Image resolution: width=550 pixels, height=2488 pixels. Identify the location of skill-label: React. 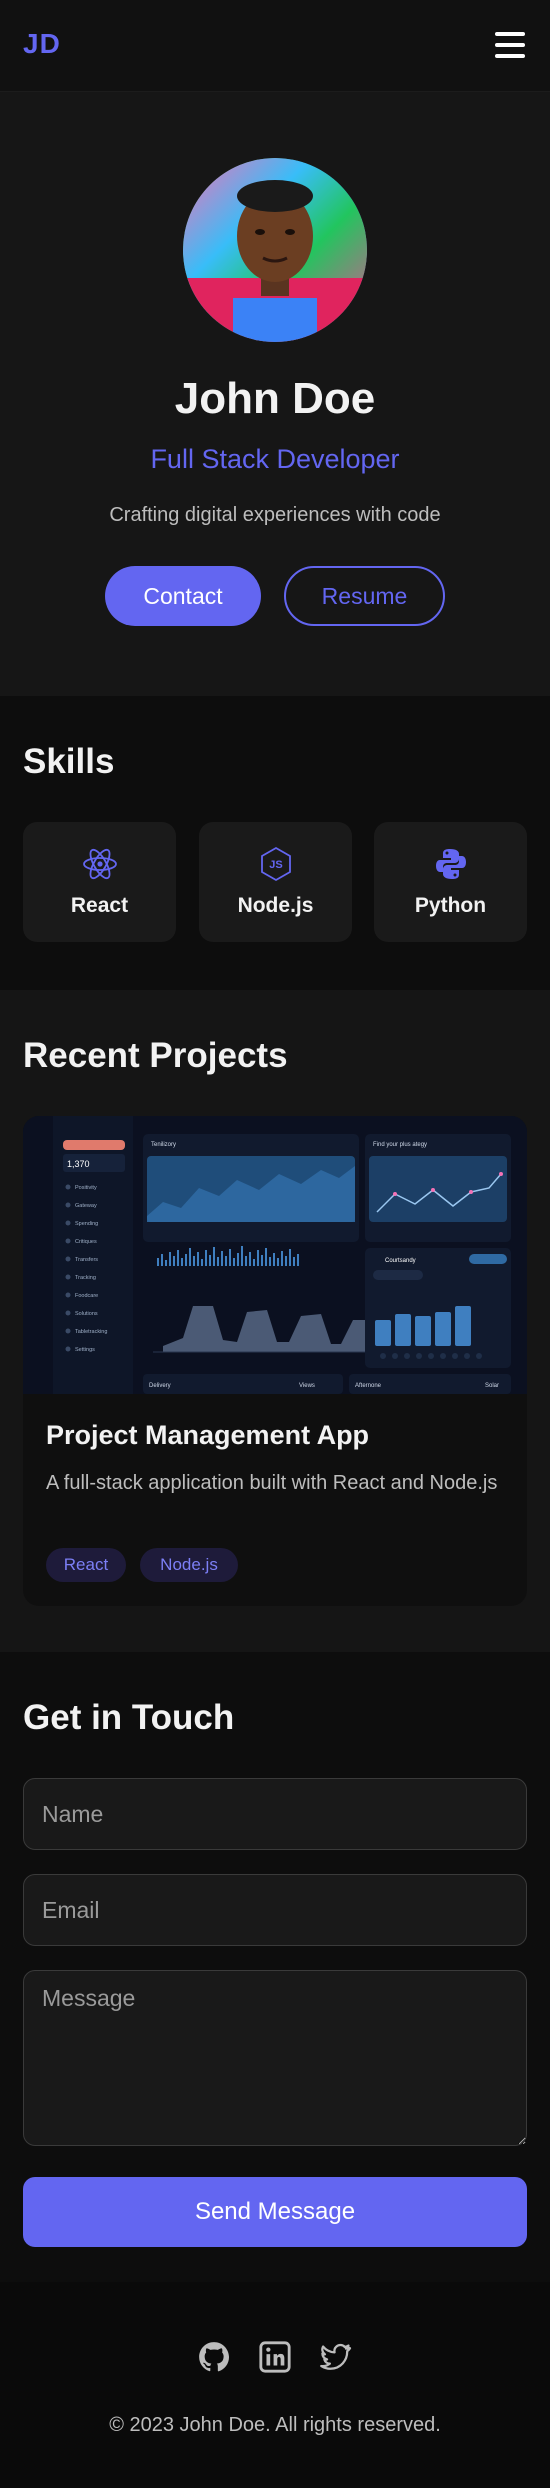
(99, 905).